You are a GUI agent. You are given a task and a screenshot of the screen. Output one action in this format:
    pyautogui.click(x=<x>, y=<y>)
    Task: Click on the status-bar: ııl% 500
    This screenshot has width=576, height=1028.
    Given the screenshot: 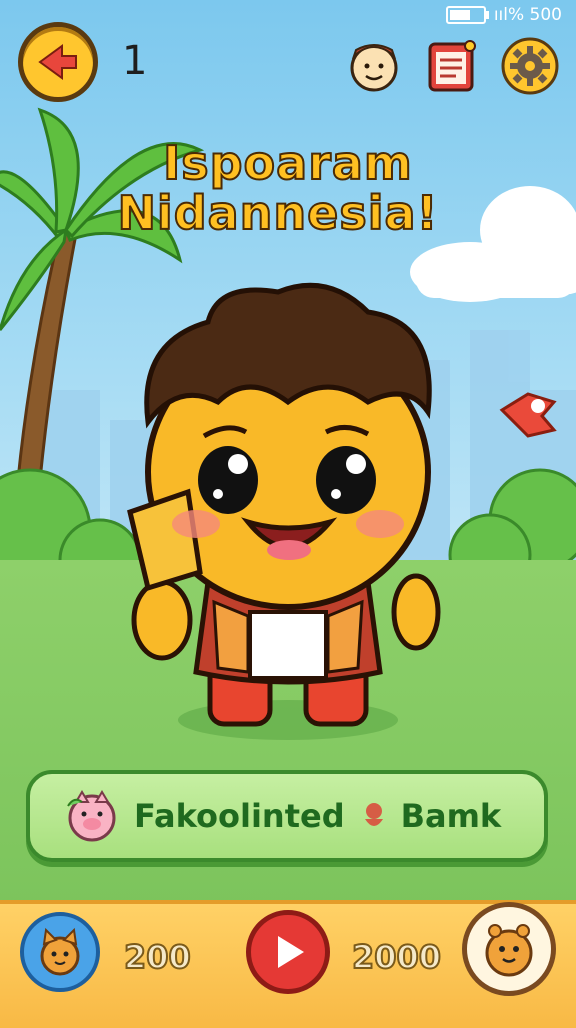 What is the action you would take?
    pyautogui.click(x=503, y=15)
    